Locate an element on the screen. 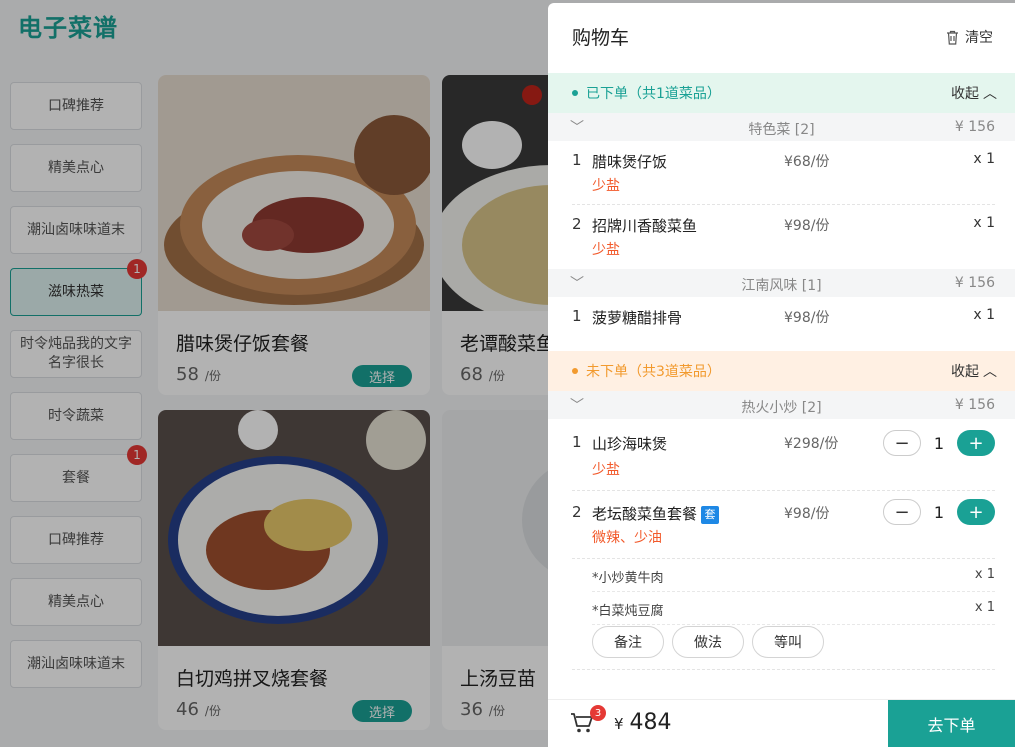 This screenshot has width=1015, height=747. cooking-method-button: 做法 is located at coordinates (708, 642).